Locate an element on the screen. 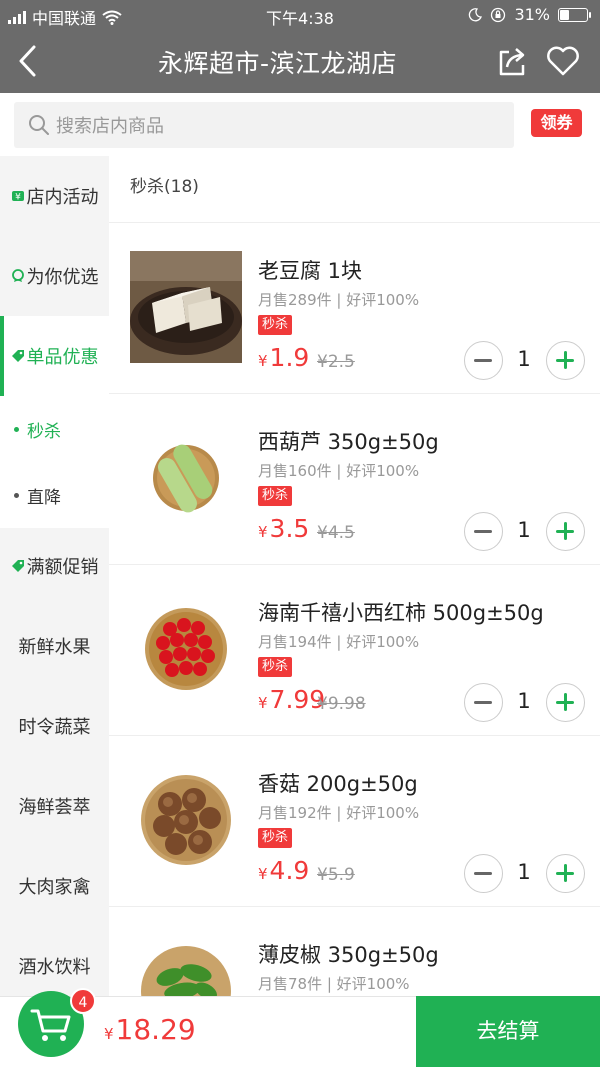  sidebar-item-label: 满额促销 is located at coordinates (62, 567).